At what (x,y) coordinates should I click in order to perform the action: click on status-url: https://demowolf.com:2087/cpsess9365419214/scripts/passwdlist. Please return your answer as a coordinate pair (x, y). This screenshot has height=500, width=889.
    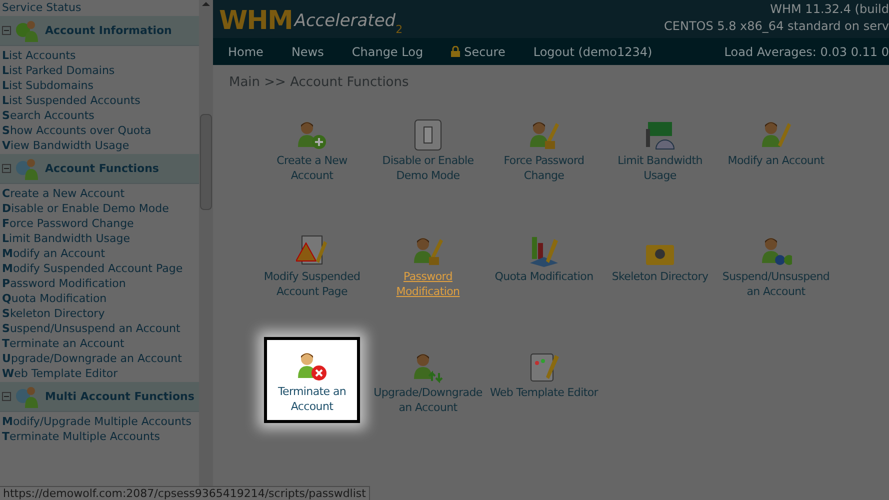
    Looking at the image, I should click on (185, 493).